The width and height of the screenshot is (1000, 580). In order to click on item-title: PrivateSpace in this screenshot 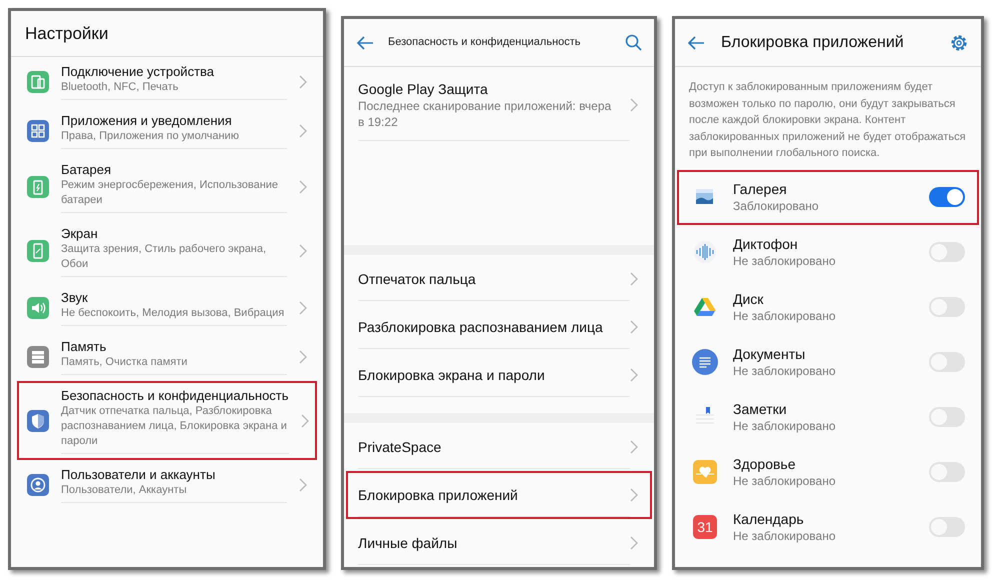, I will do `click(400, 447)`.